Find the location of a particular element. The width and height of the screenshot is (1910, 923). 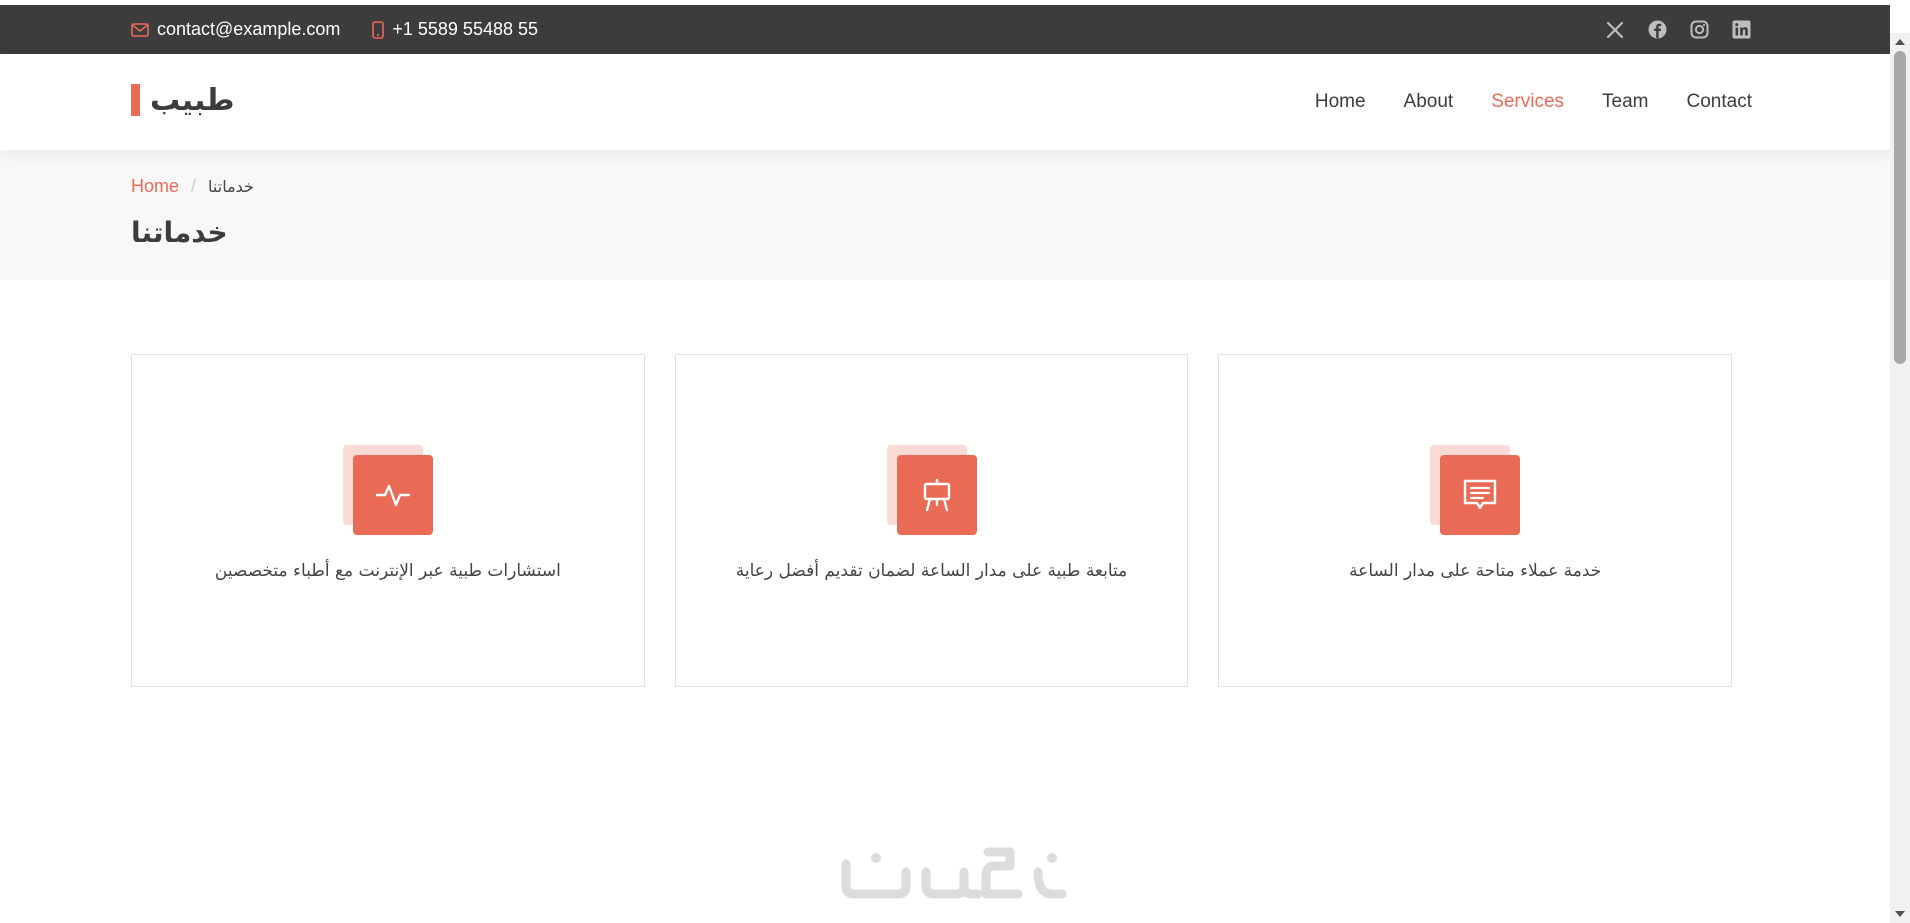

site-logo: طبيب is located at coordinates (183, 100).